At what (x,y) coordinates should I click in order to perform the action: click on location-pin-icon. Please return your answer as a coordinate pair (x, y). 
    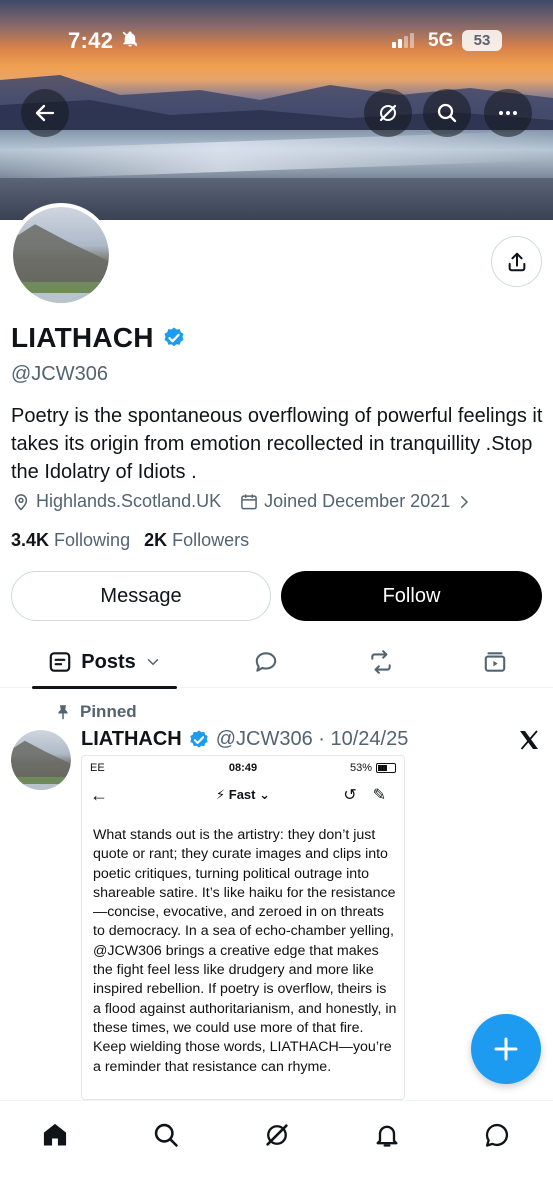
    Looking at the image, I should click on (21, 502).